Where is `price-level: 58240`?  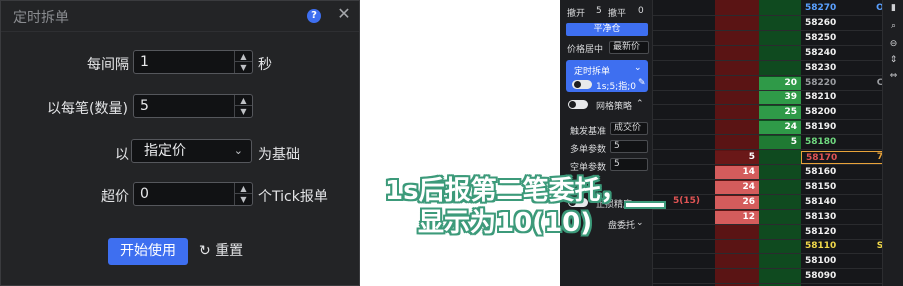 price-level: 58240 is located at coordinates (845, 53).